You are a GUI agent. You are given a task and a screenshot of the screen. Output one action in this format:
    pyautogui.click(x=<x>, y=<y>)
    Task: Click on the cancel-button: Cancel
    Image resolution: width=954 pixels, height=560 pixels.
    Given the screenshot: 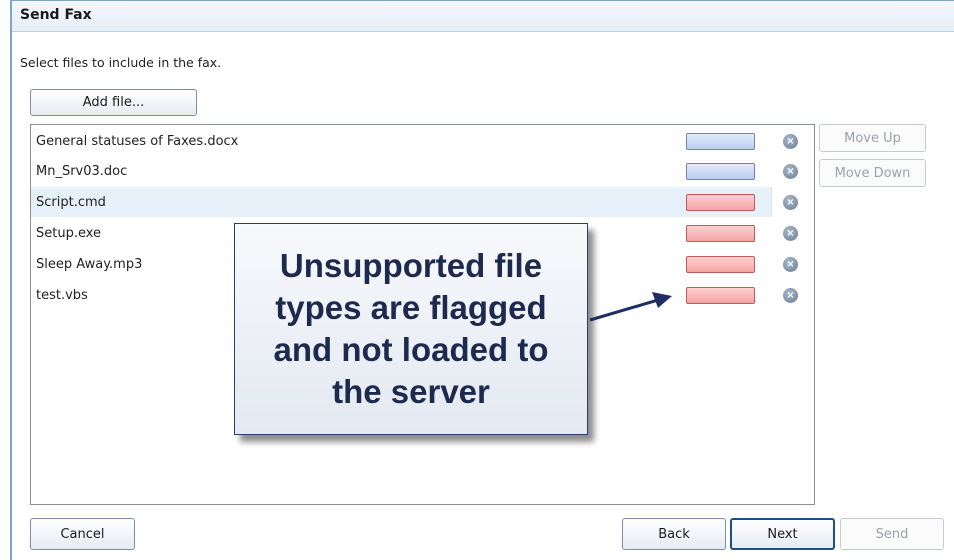 What is the action you would take?
    pyautogui.click(x=82, y=534)
    